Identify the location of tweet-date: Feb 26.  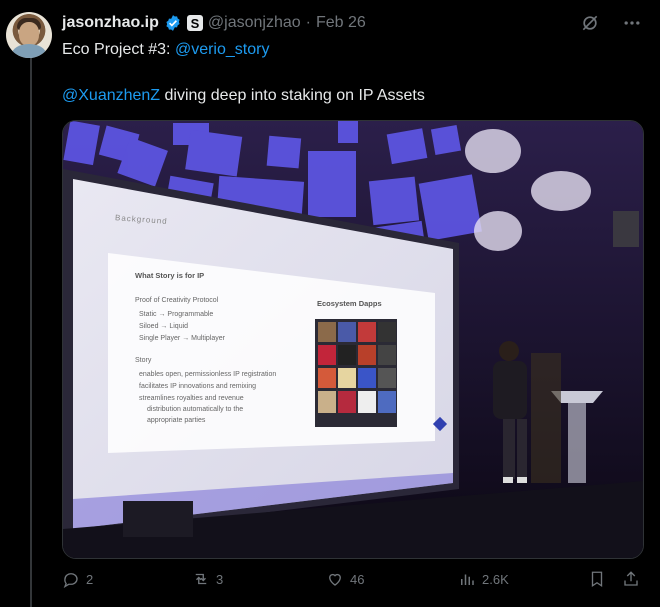
(341, 23).